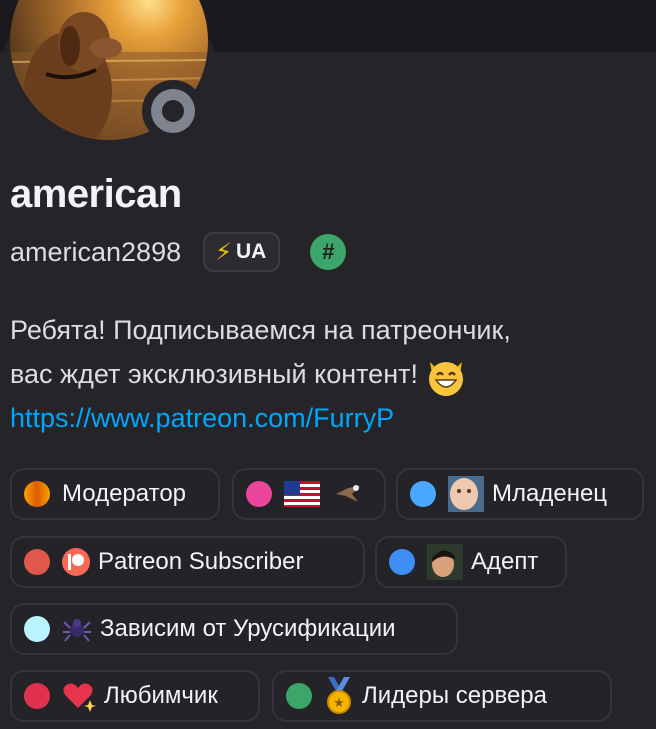 Image resolution: width=656 pixels, height=729 pixels. Describe the element at coordinates (348, 494) in the screenshot. I see `eagle-icon` at that location.